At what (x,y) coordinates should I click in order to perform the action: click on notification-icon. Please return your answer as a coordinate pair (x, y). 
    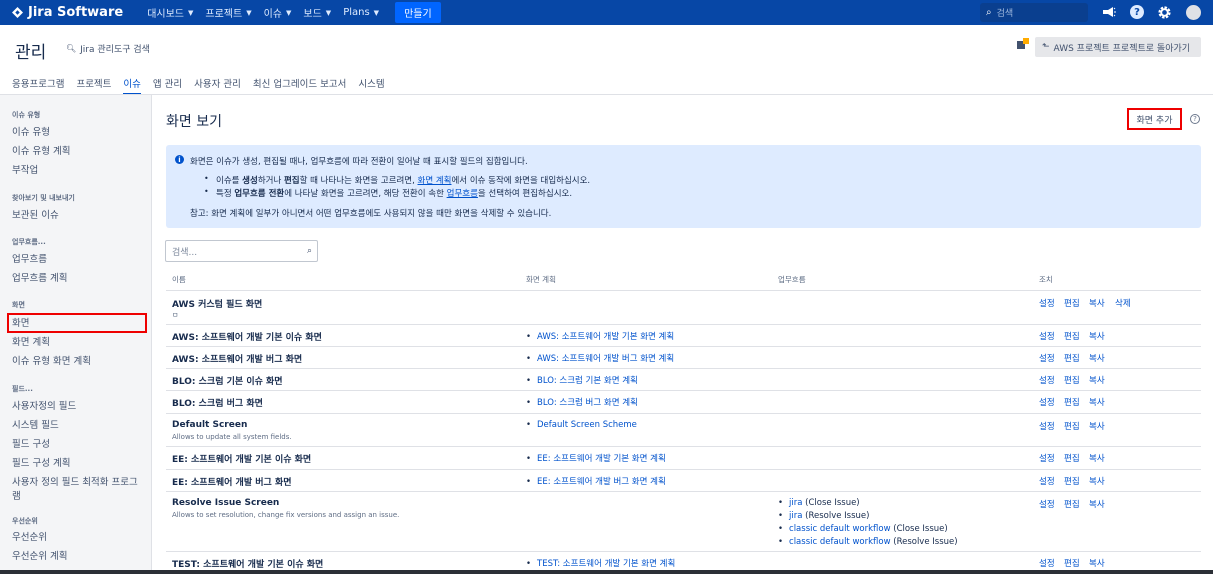
    Looking at the image, I should click on (1023, 44).